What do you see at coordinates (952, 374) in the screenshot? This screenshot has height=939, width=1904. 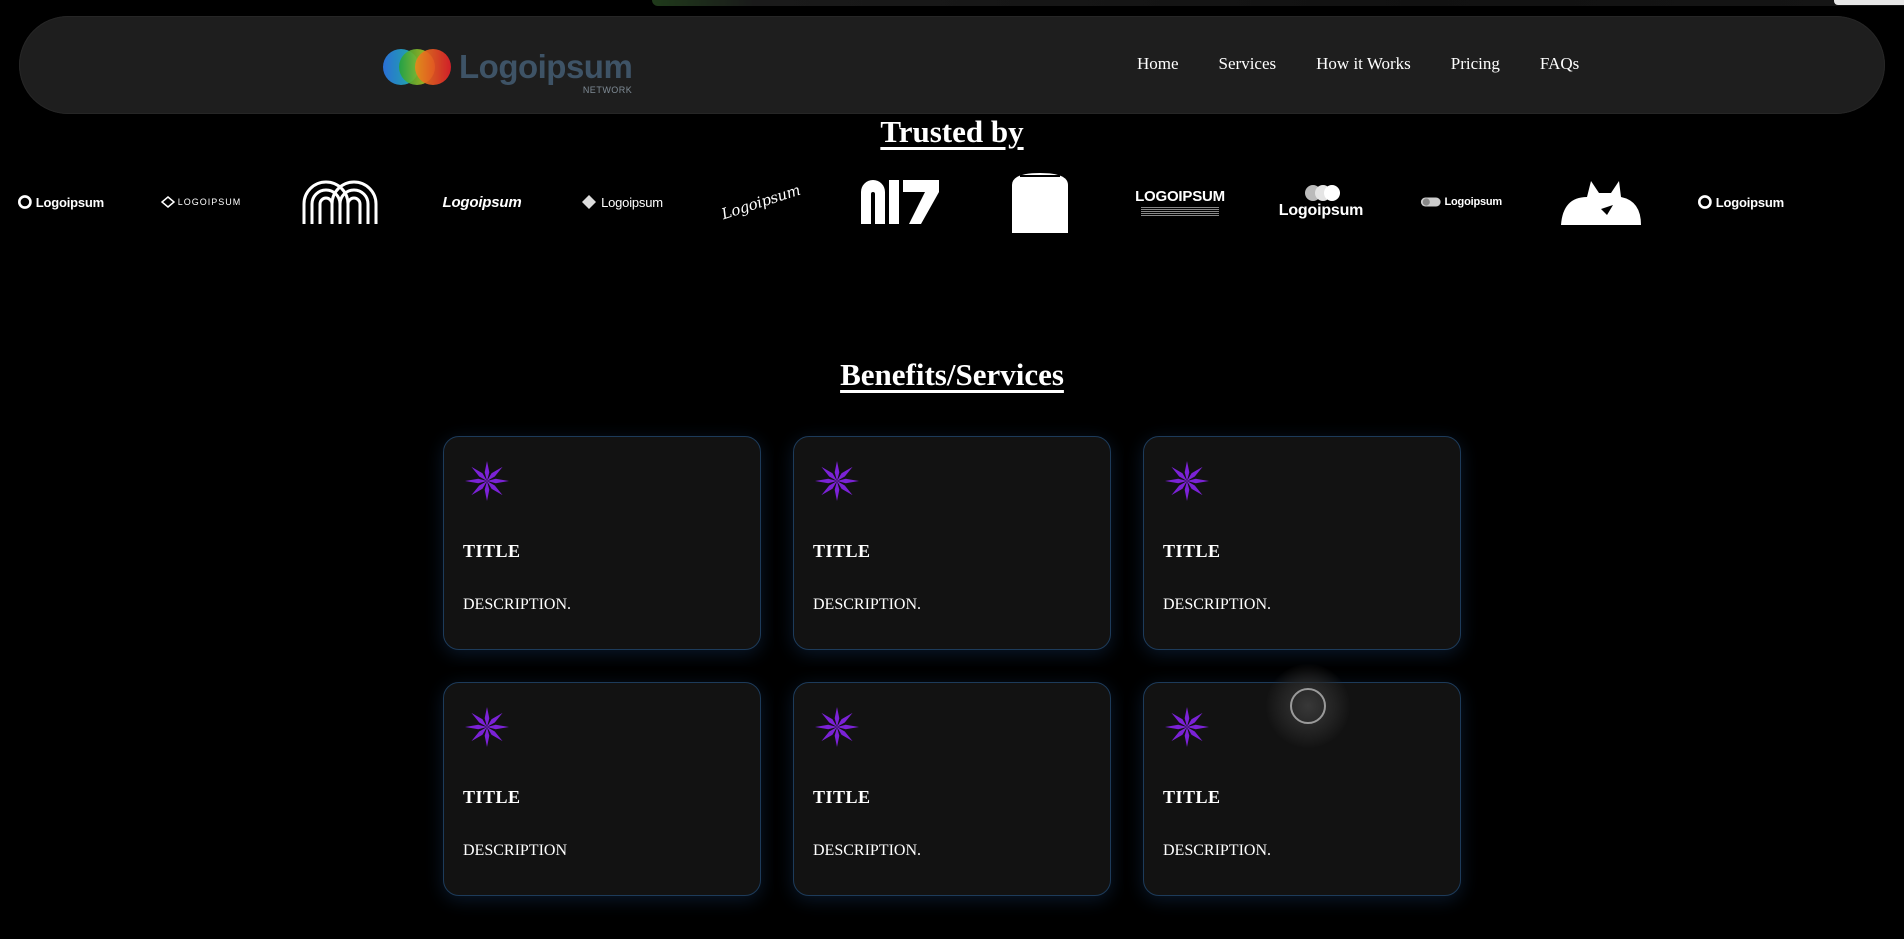 I see `benefits-title: Benefits/Services` at bounding box center [952, 374].